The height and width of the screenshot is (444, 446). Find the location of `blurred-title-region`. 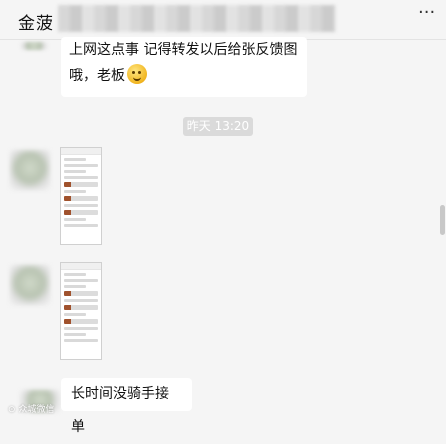

blurred-title-region is located at coordinates (197, 18).